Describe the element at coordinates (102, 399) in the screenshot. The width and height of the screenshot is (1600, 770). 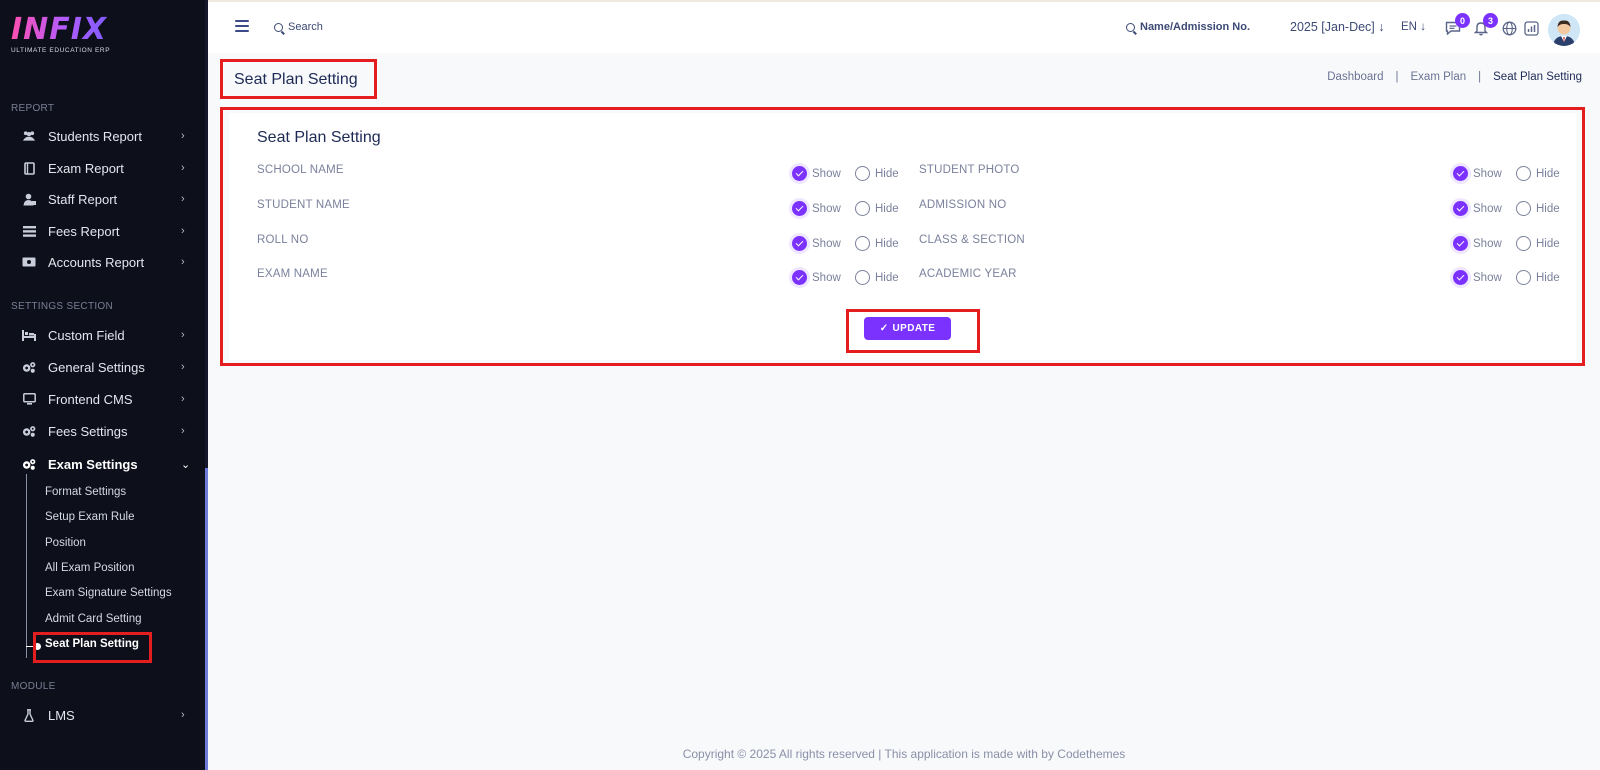
I see `sidebar-item-frontend-cms: Frontend CMS ›` at that location.